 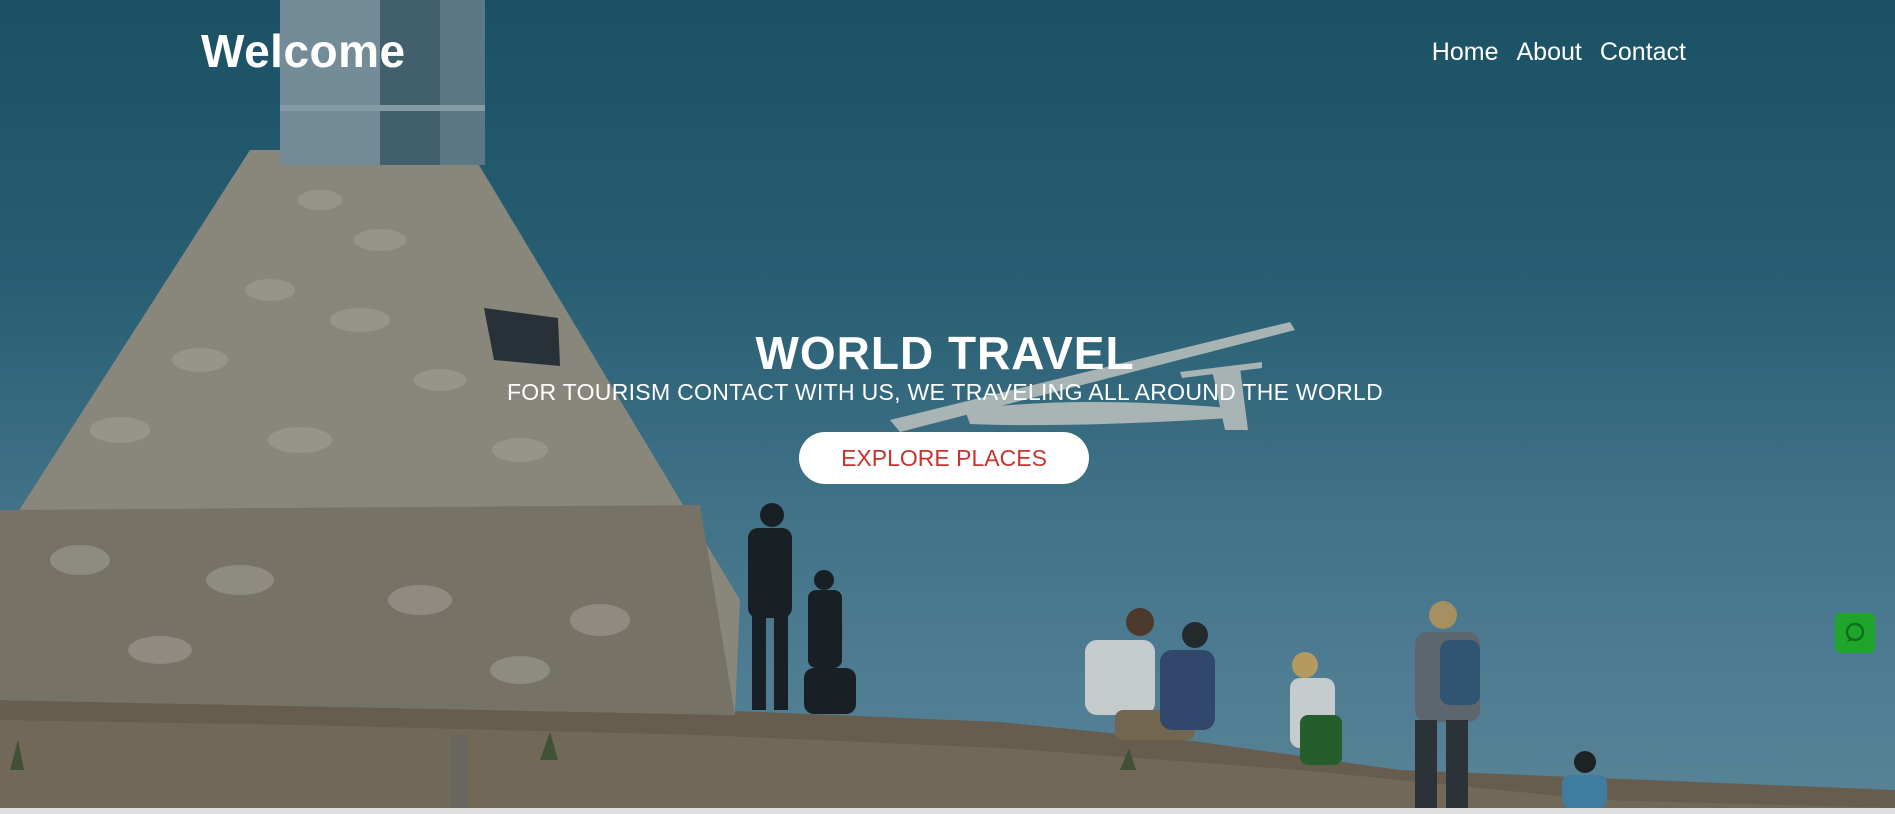 I want to click on explore-places-button: EXPLORE PLACES, so click(x=944, y=458).